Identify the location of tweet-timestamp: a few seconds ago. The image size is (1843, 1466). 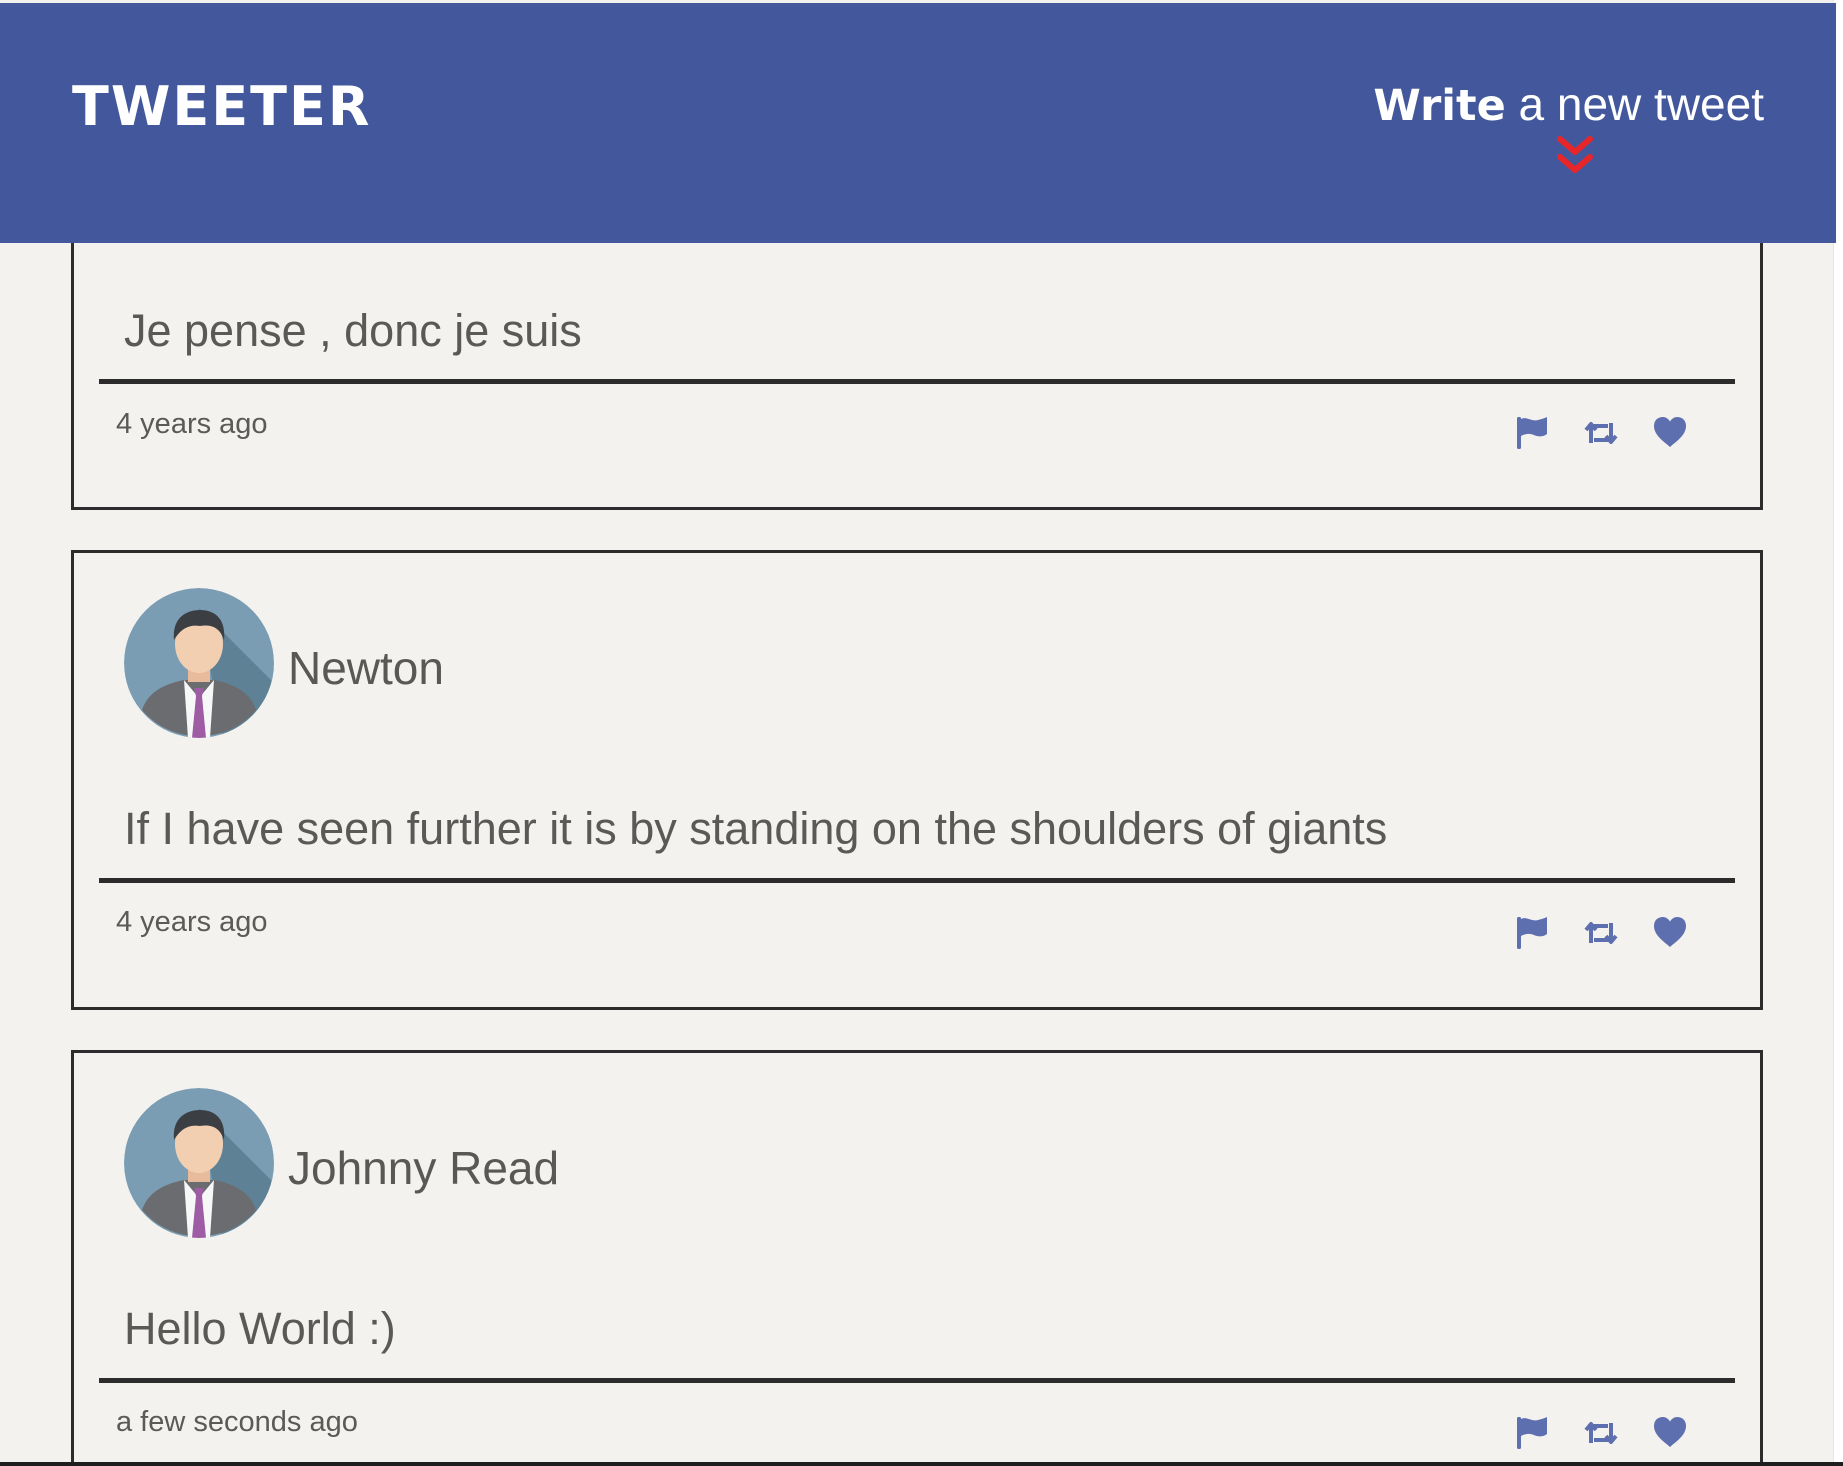
(237, 1422).